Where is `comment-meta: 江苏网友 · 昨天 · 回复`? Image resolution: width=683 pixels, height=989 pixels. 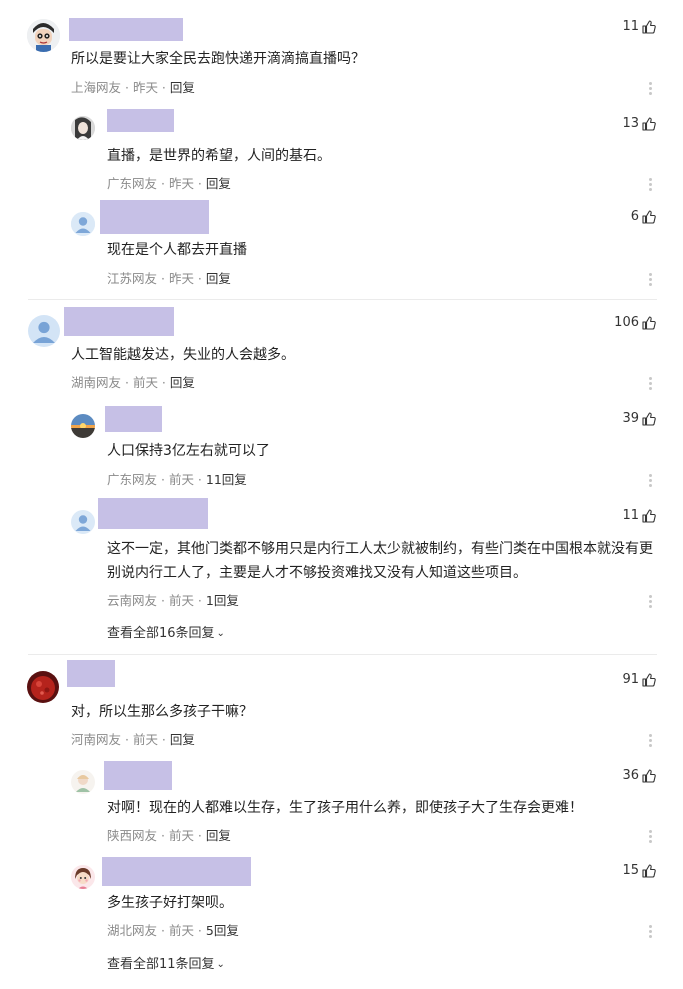
comment-meta: 江苏网友 · 昨天 · 回复 is located at coordinates (169, 278).